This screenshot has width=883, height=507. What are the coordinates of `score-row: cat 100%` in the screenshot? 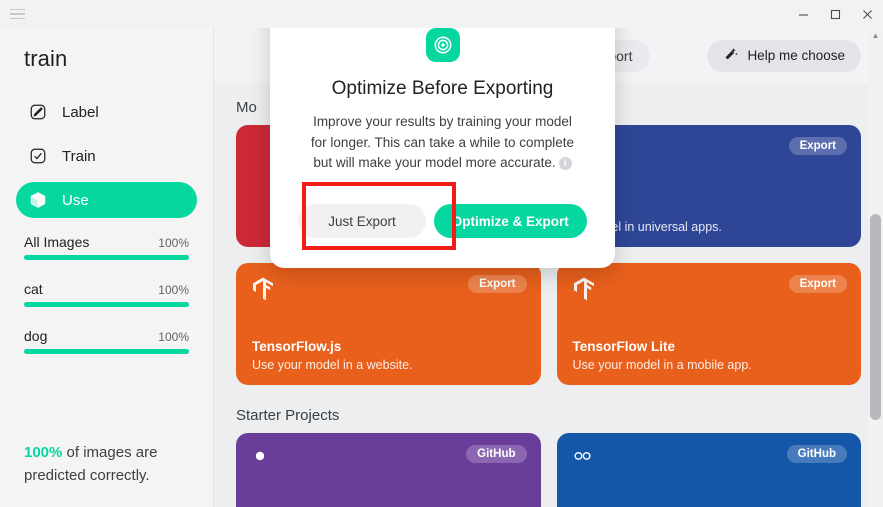 It's located at (106, 294).